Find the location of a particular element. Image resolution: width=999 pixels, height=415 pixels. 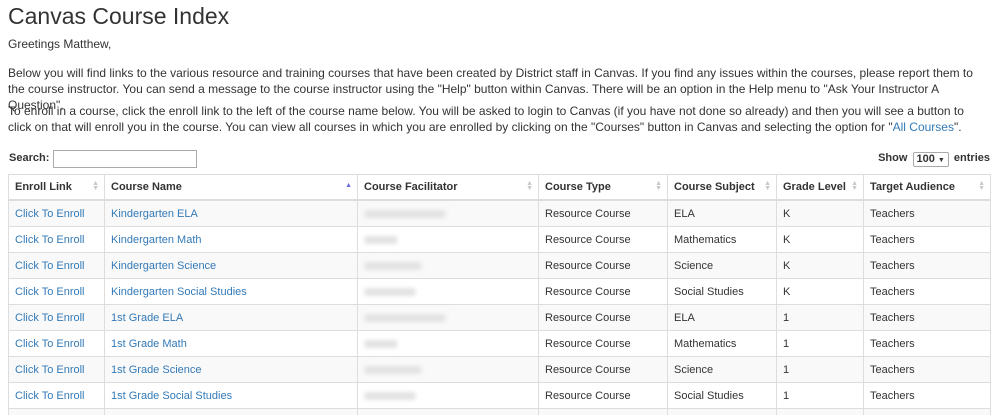

column-header-course-name: Course Name ▲ is located at coordinates (231, 187).